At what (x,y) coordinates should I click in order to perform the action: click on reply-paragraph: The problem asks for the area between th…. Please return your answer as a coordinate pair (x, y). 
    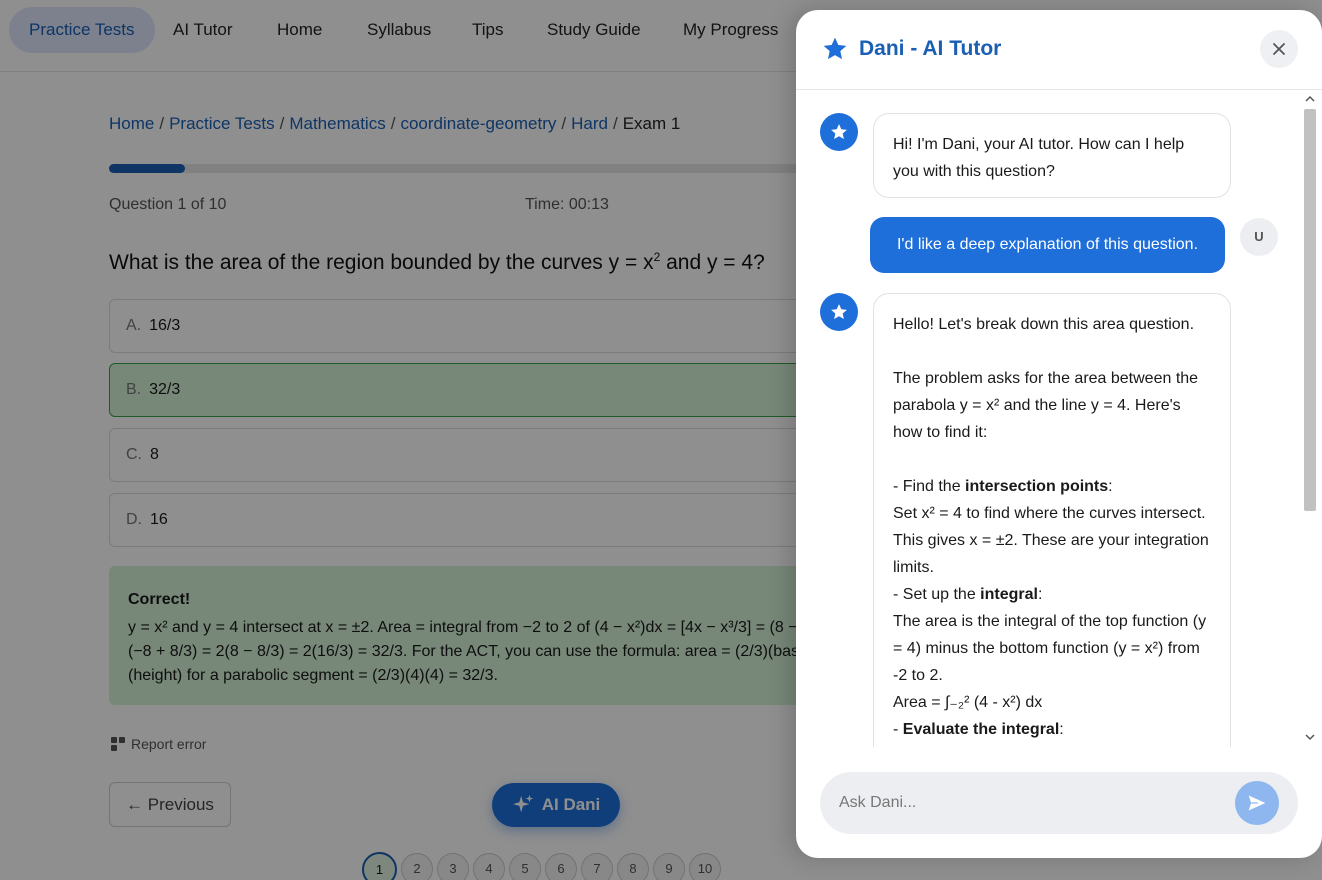
    Looking at the image, I should click on (1046, 405).